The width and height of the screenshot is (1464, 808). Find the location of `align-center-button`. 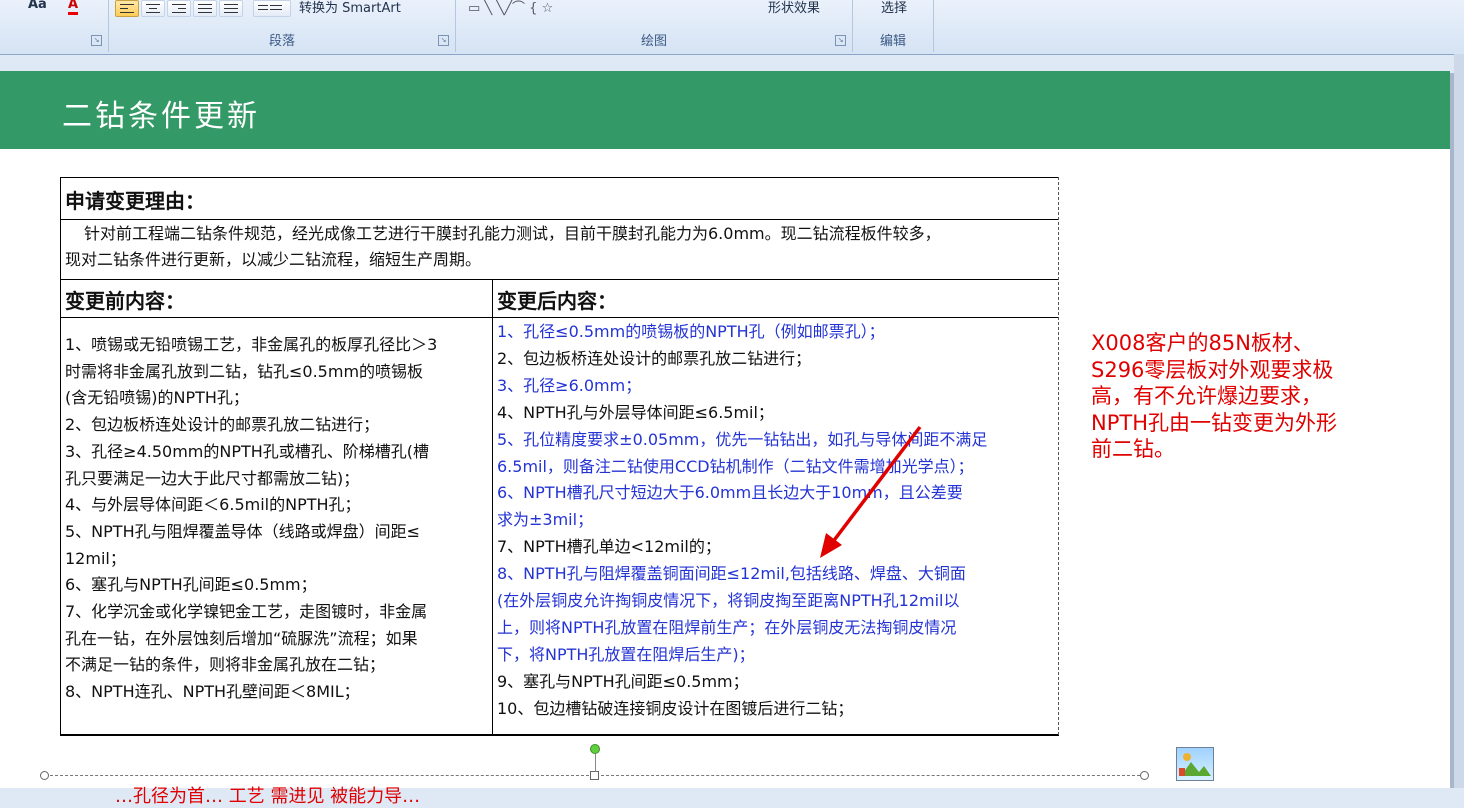

align-center-button is located at coordinates (153, 8).